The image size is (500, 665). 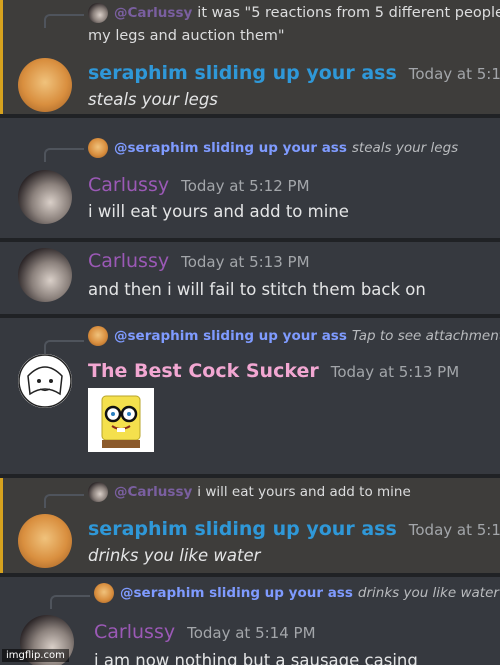 I want to click on spongebob-nerd-sticker-icon, so click(x=121, y=421).